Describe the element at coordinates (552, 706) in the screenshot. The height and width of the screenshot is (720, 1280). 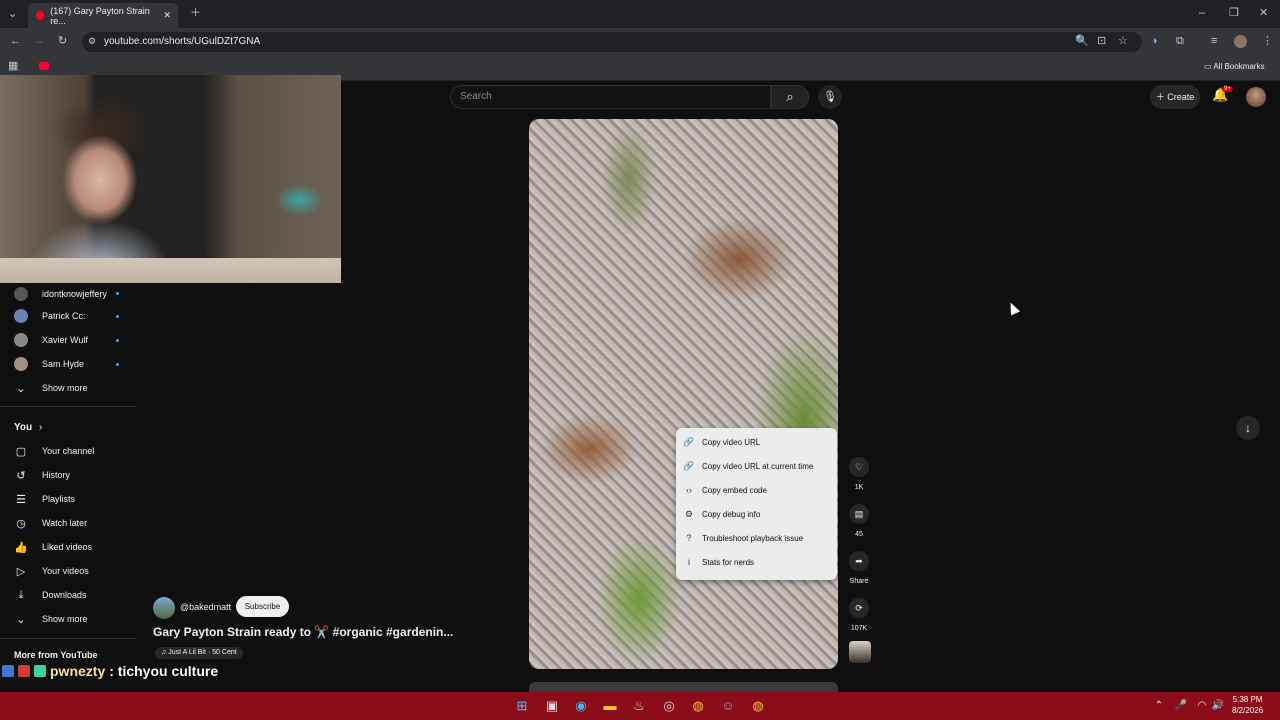
I see `task-view-icon: ▣` at that location.